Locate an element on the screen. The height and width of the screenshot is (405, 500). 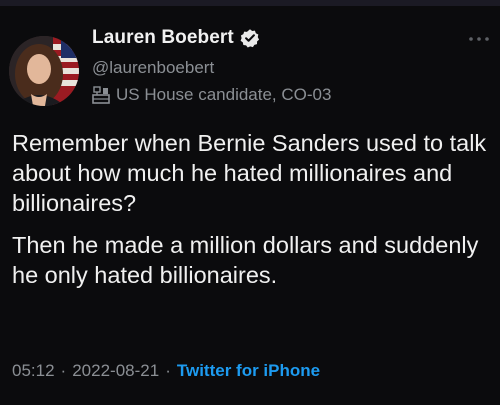
top-divider is located at coordinates (250, 3).